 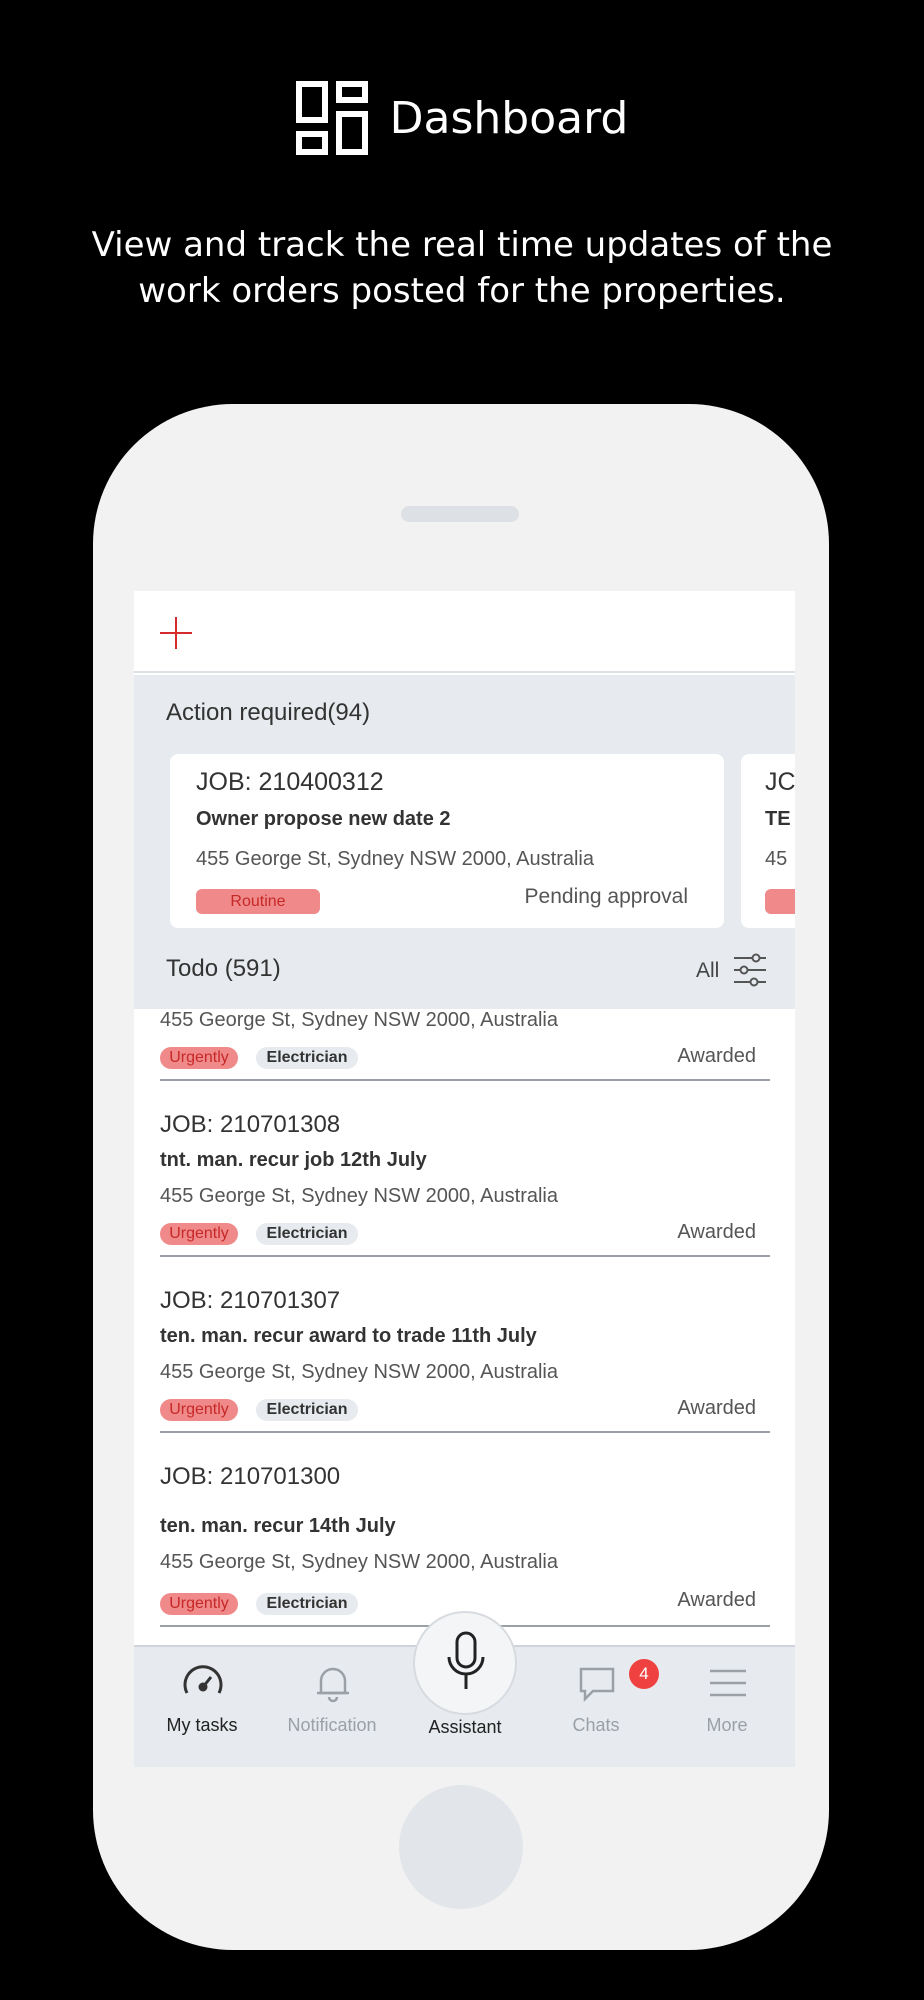 What do you see at coordinates (707, 971) in the screenshot?
I see `filter-label: All` at bounding box center [707, 971].